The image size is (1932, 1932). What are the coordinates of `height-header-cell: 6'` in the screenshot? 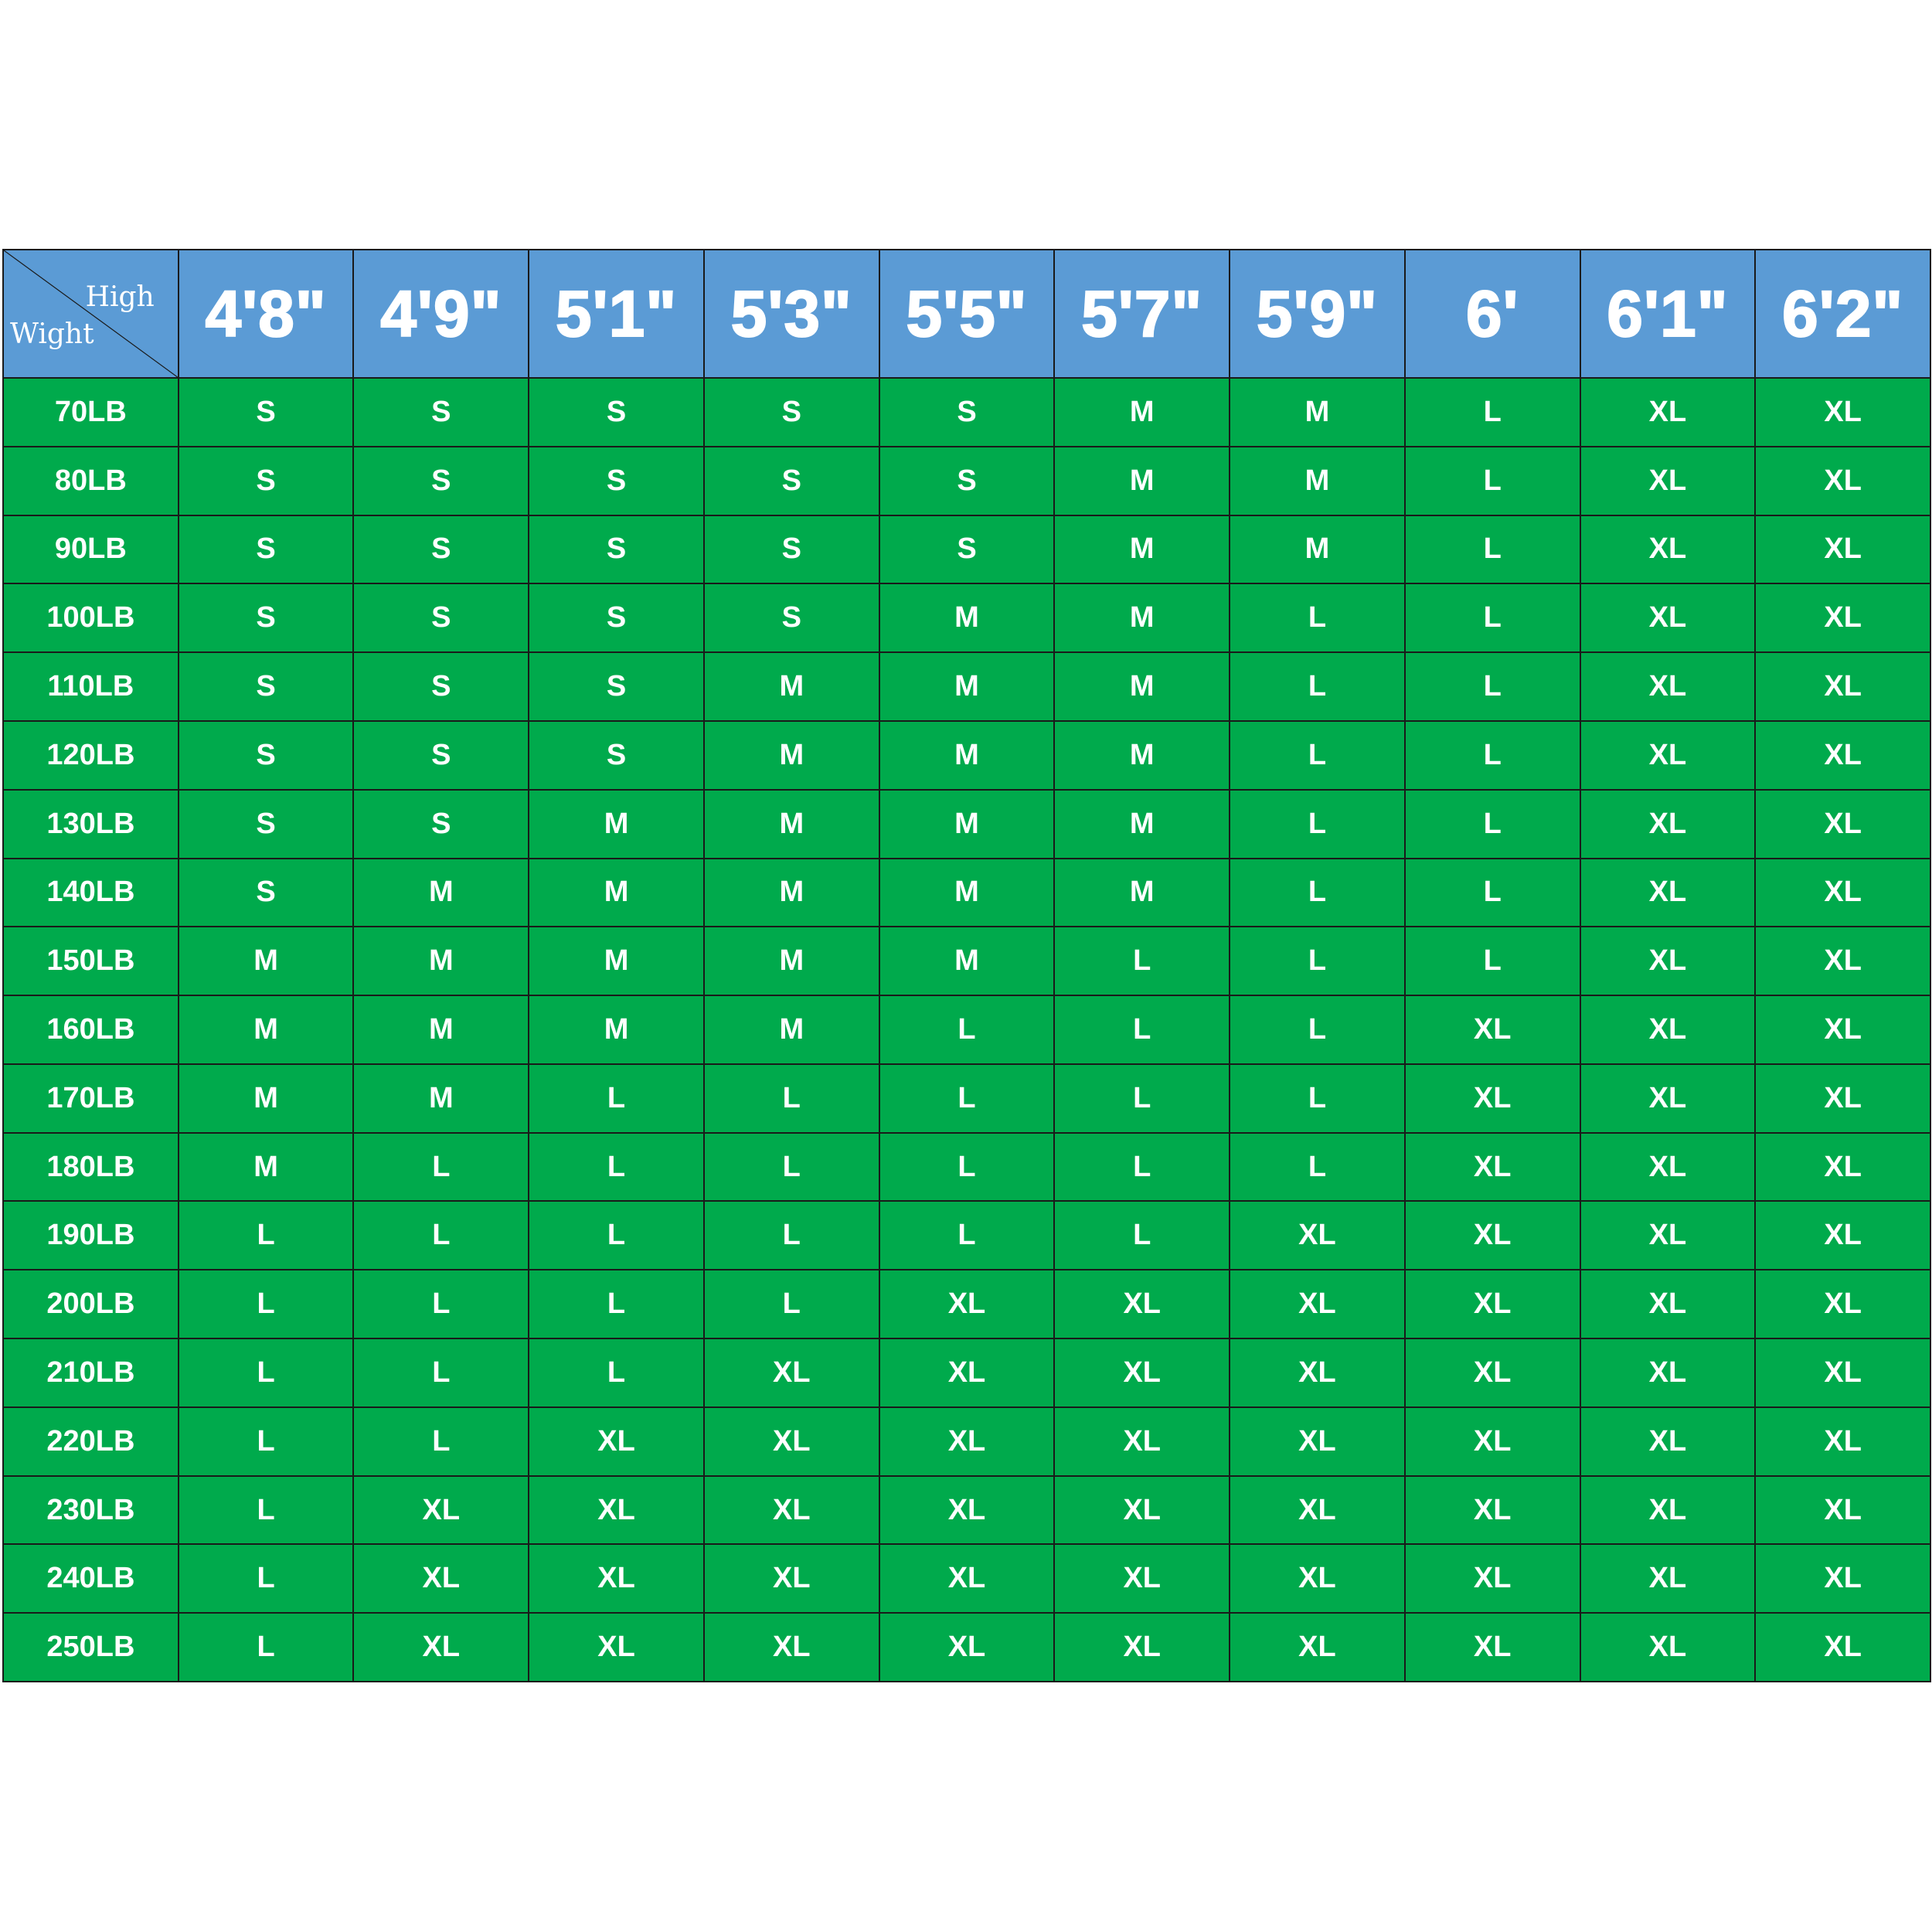 It's located at (1492, 314).